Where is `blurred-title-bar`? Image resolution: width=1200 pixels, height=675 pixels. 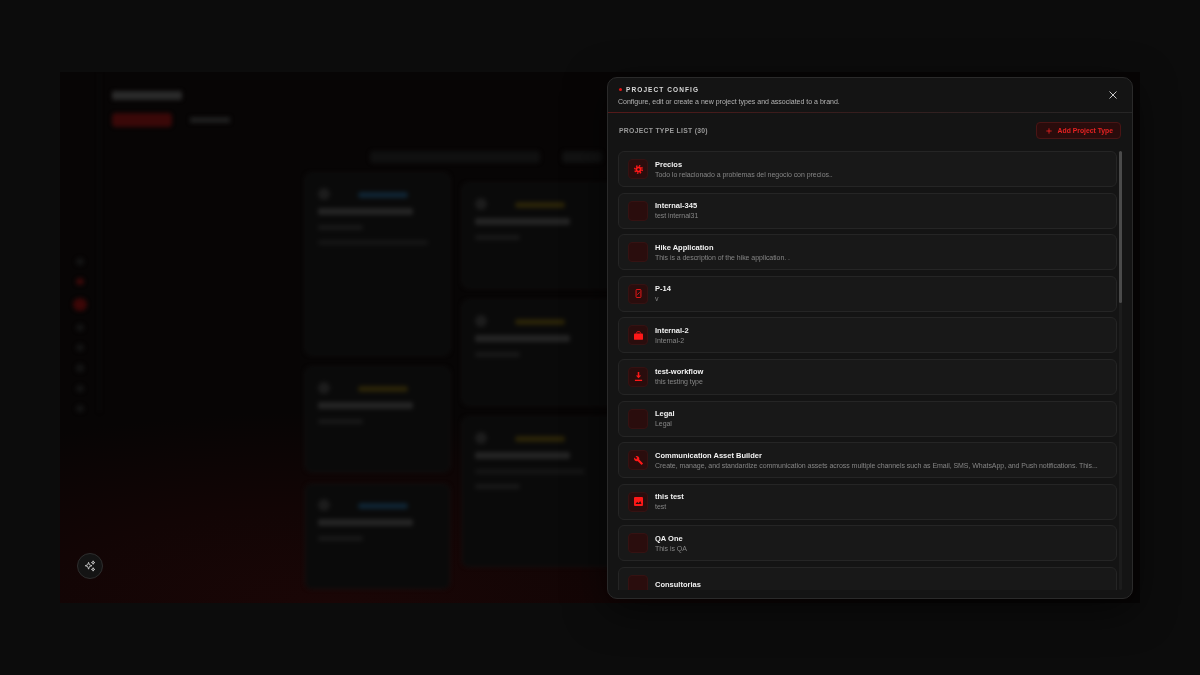
blurred-title-bar is located at coordinates (147, 95).